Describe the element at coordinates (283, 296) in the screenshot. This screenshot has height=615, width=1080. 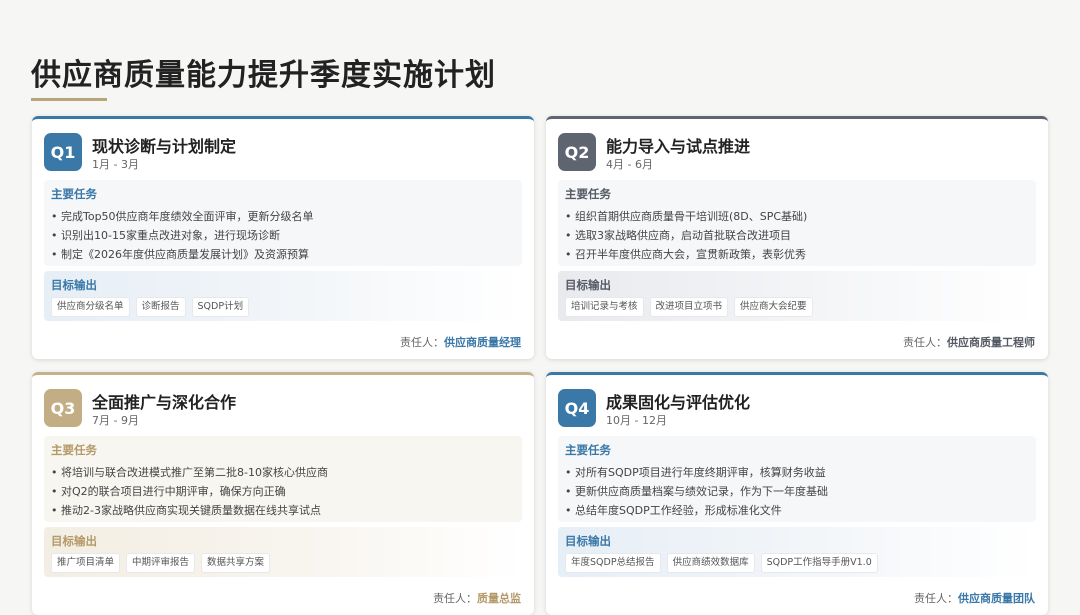
I see `outputs-section: 目标输出 供应商分级名单 诊断报告 SQDP计划` at that location.